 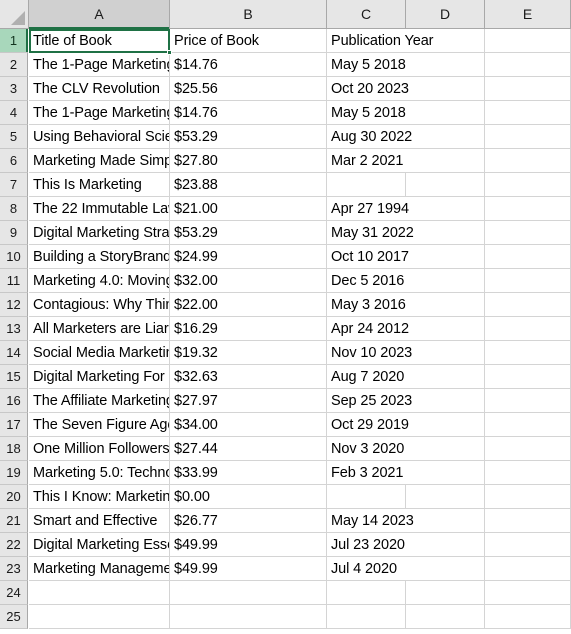 I want to click on cell-A23: Marketing Management, so click(x=99, y=569).